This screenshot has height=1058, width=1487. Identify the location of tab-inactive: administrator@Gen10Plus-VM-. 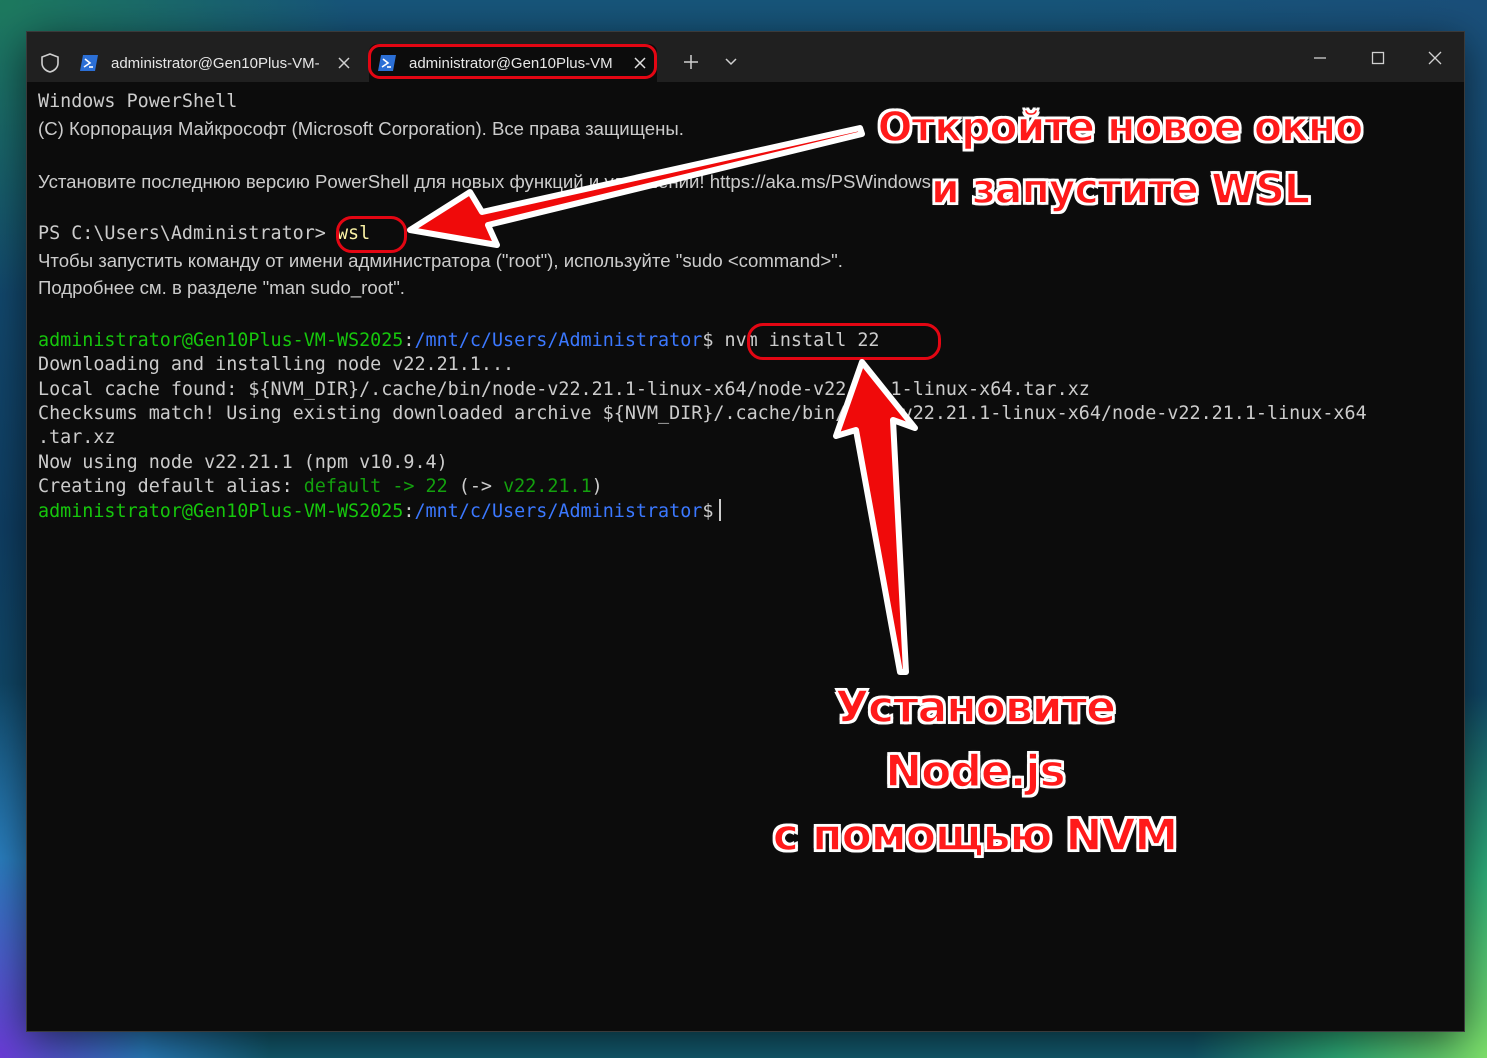
(217, 63).